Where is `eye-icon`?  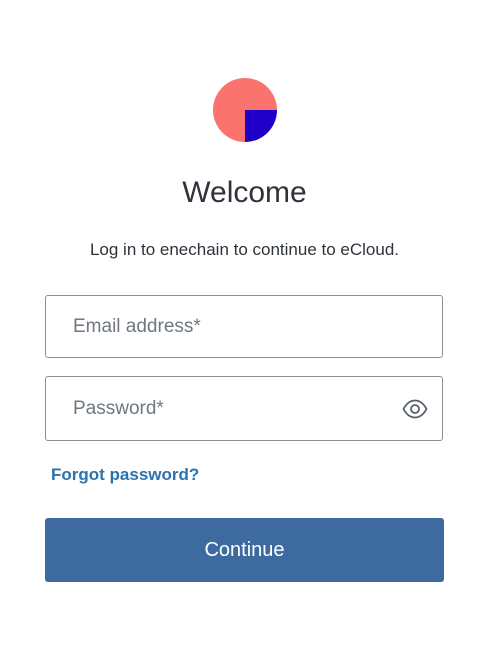
eye-icon is located at coordinates (415, 409).